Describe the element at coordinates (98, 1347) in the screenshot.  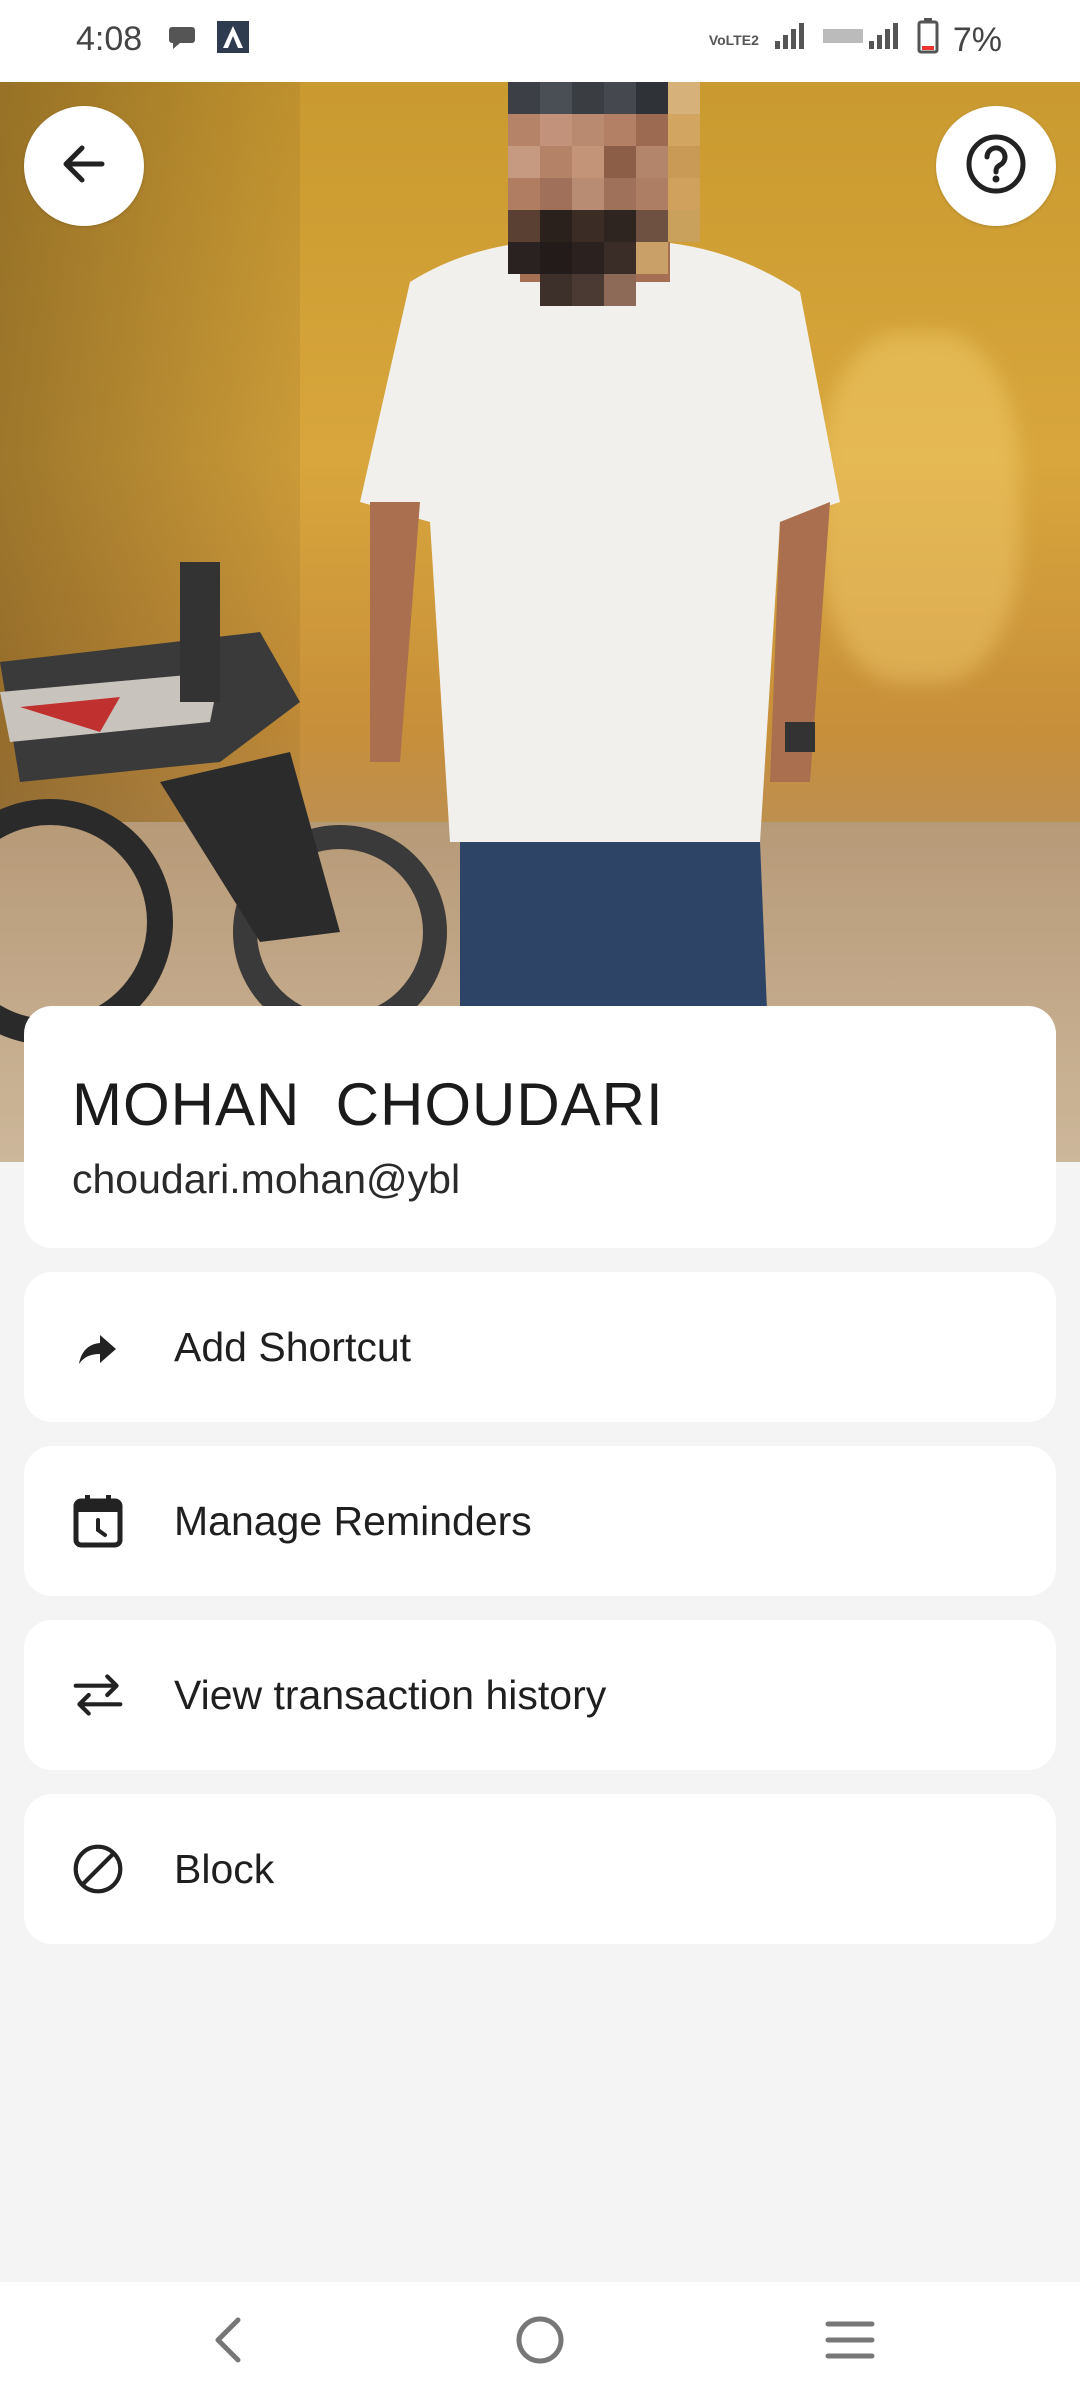
I see `share-arrow-icon` at that location.